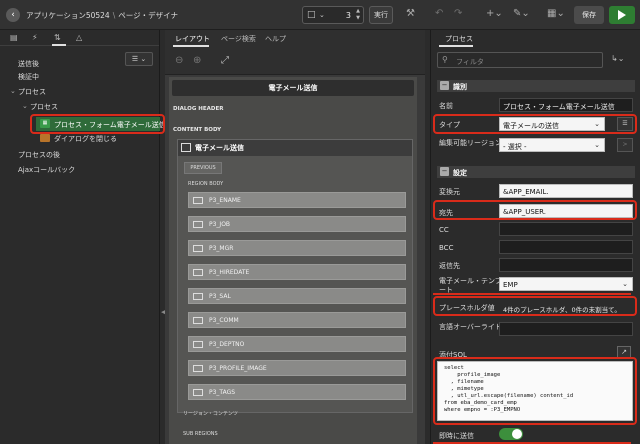  I want to click on page-item: P3_TAGS, so click(297, 392).